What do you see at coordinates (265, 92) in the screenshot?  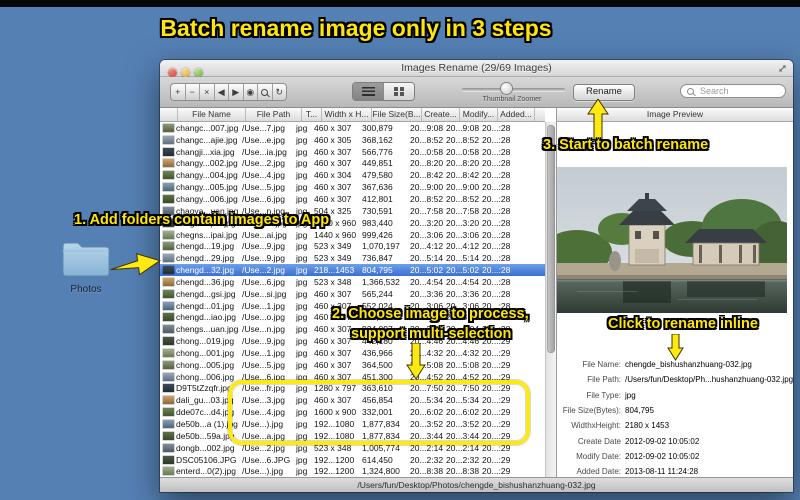 I see `zoom-search-button` at bounding box center [265, 92].